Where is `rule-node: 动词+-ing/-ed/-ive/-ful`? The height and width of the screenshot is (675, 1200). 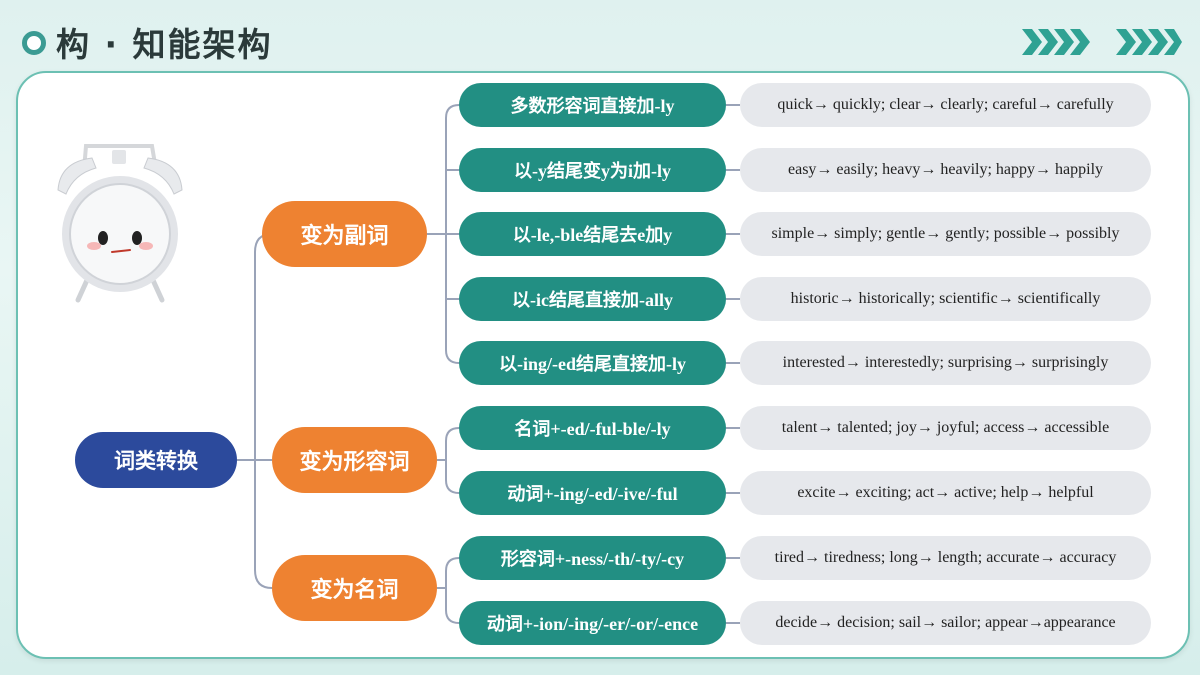 rule-node: 动词+-ing/-ed/-ive/-ful is located at coordinates (592, 493).